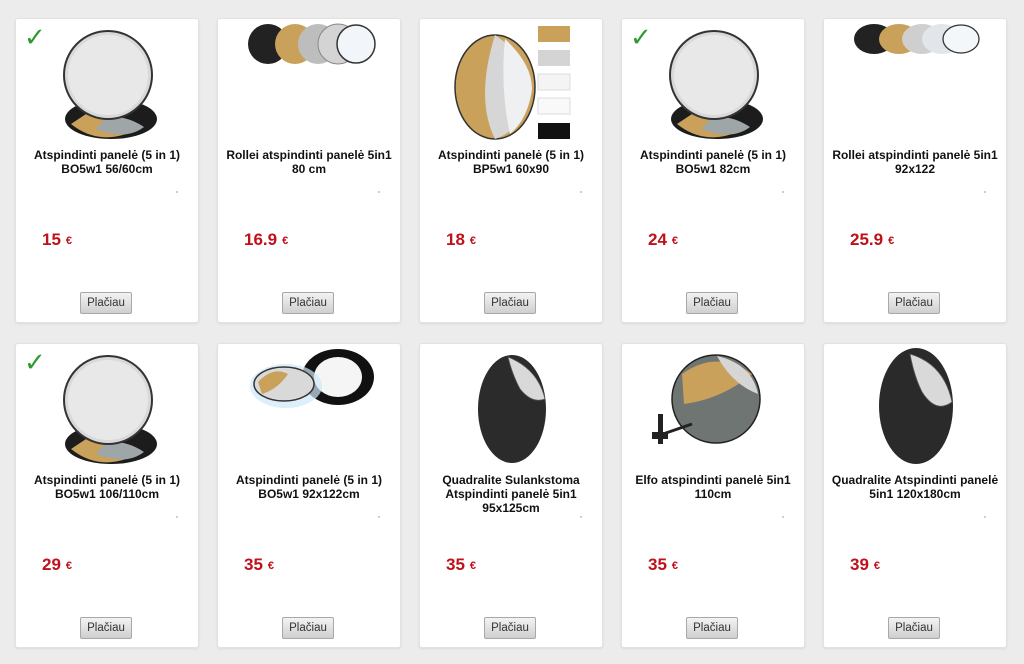 The image size is (1024, 664). Describe the element at coordinates (915, 162) in the screenshot. I see `product-title: Rollei atspindinti panelė 5in1 92x122` at that location.